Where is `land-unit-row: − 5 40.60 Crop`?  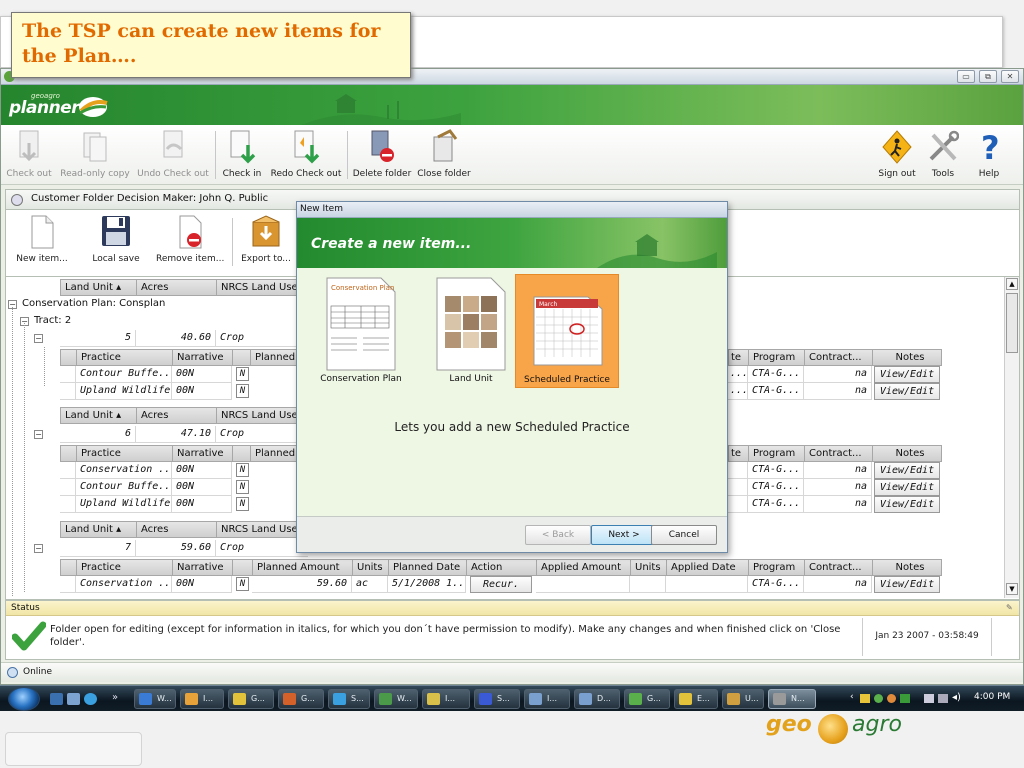
land-unit-row: − 5 40.60 Crop is located at coordinates (170, 338).